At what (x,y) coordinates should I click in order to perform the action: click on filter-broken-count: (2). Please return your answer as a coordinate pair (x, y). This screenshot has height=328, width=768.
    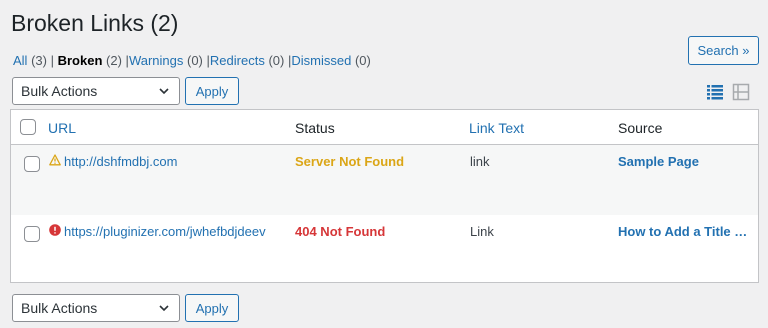
    Looking at the image, I should click on (114, 60).